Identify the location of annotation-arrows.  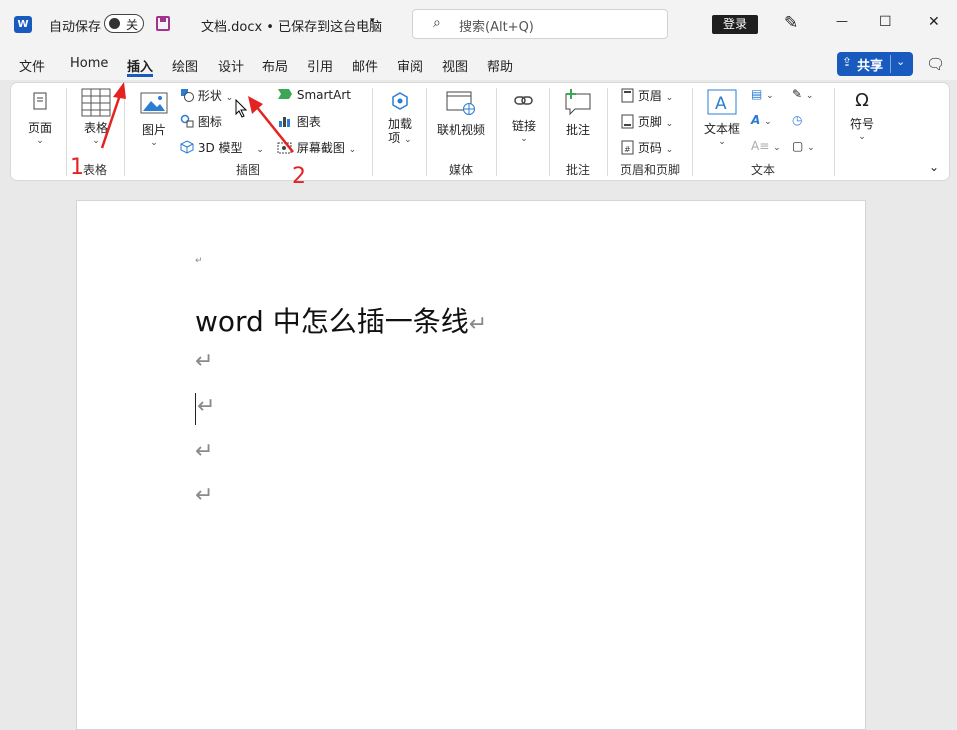
(197, 117).